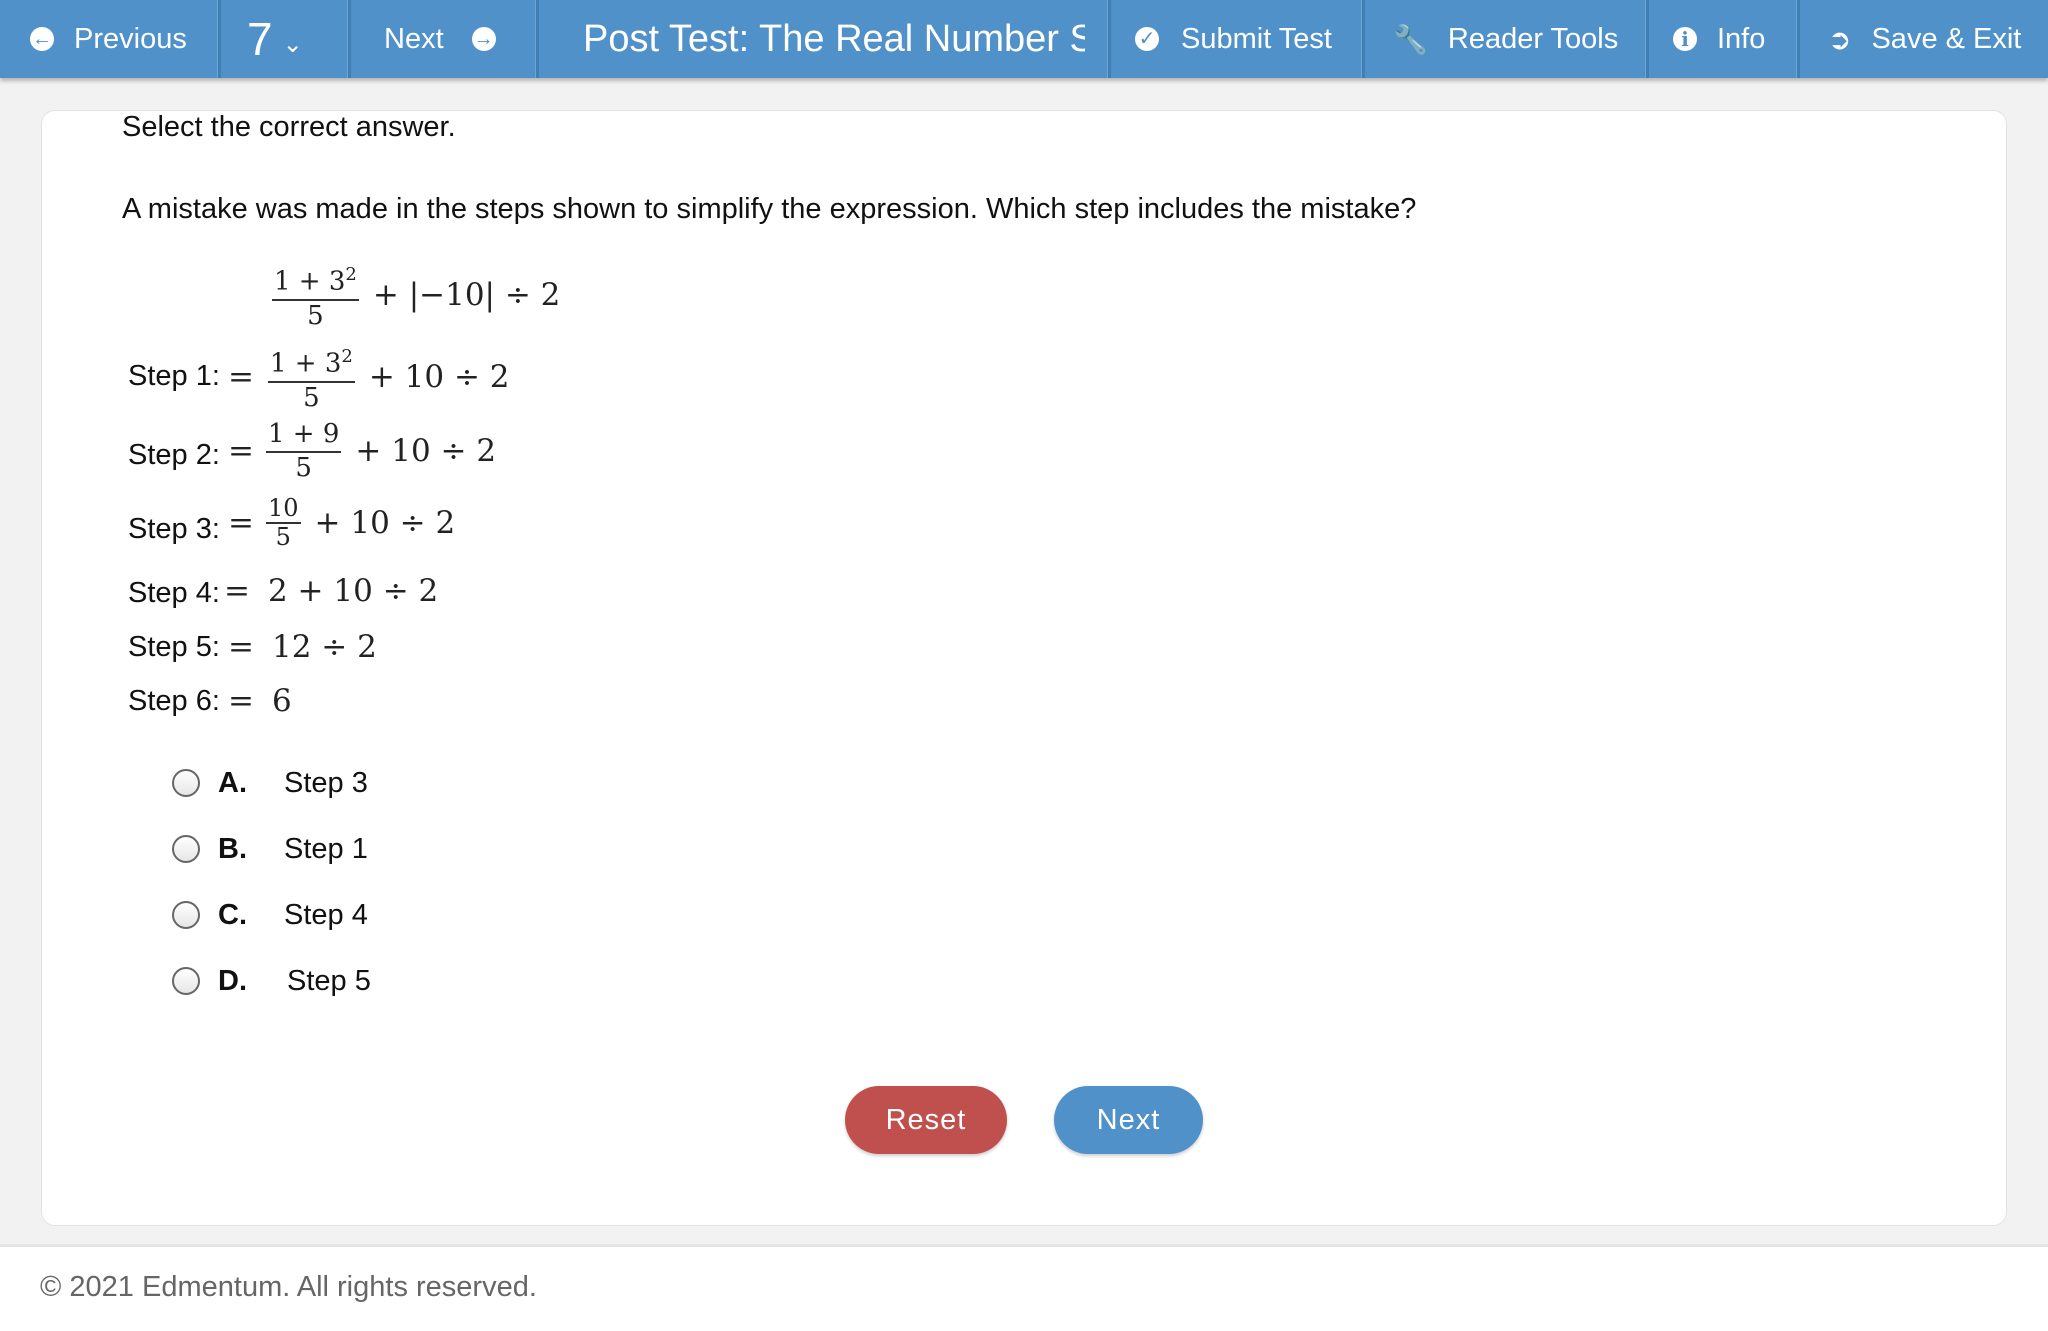 The height and width of the screenshot is (1331, 2048). What do you see at coordinates (174, 529) in the screenshot?
I see `step-label: Step 3:` at bounding box center [174, 529].